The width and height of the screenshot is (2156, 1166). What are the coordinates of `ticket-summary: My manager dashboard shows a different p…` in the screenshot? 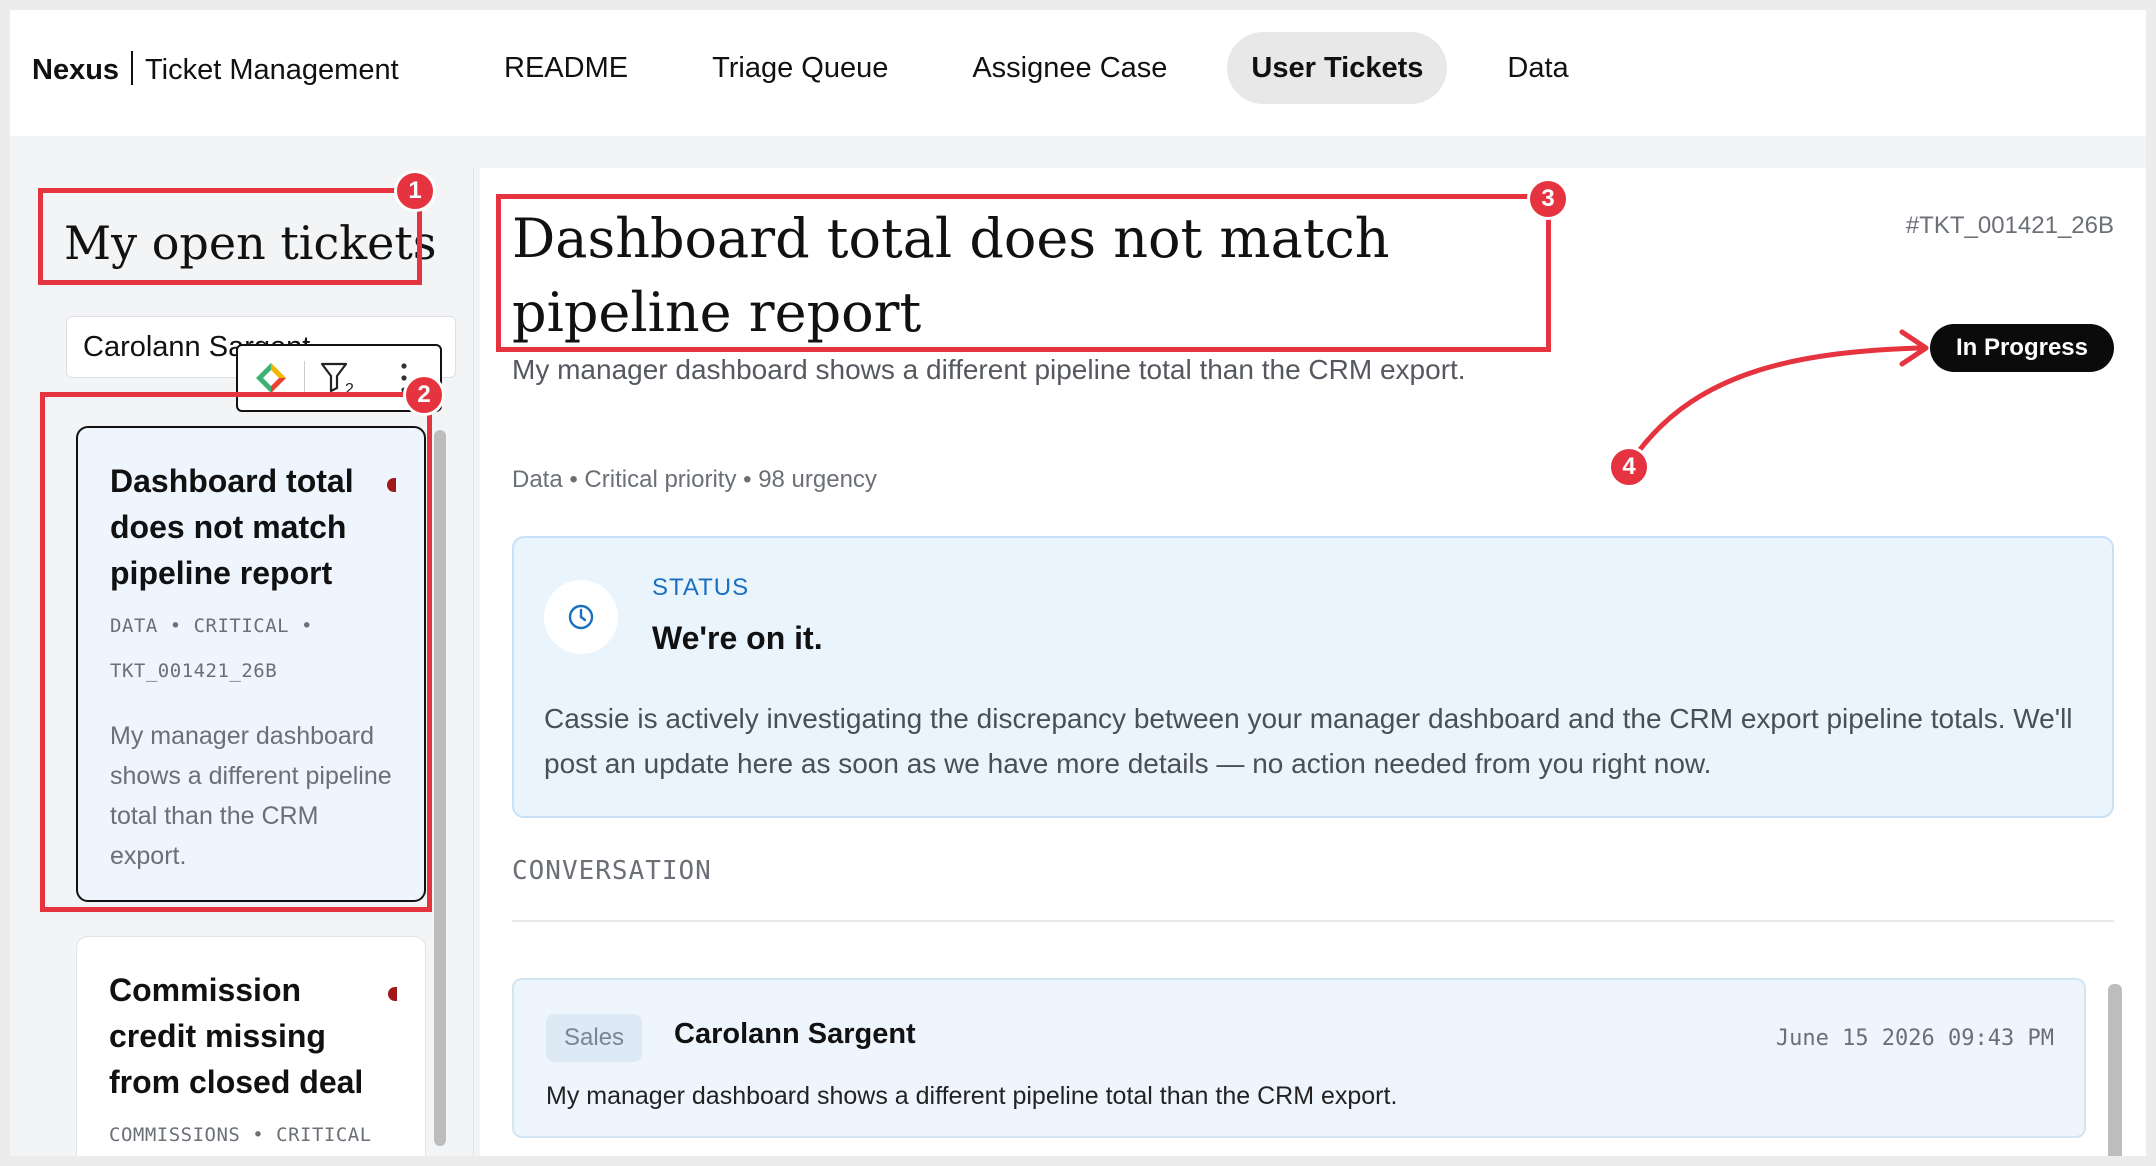 It's located at (989, 369).